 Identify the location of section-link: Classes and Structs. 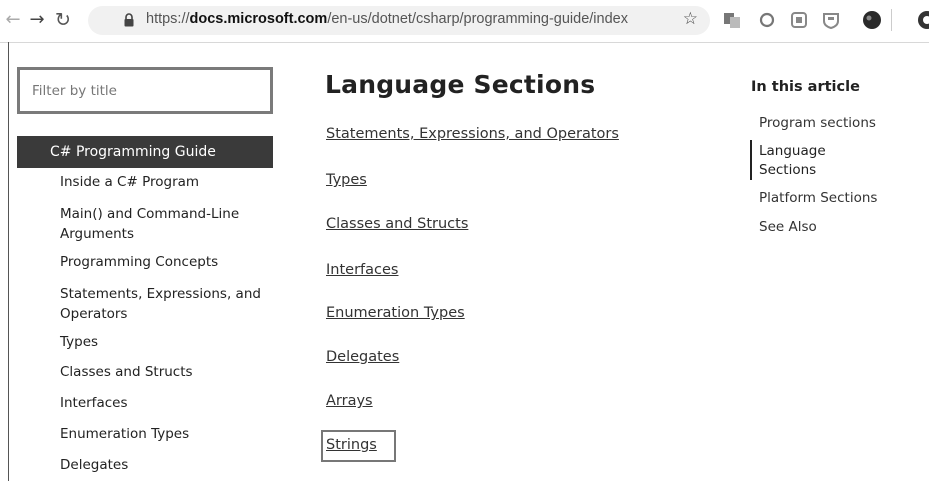
(397, 224).